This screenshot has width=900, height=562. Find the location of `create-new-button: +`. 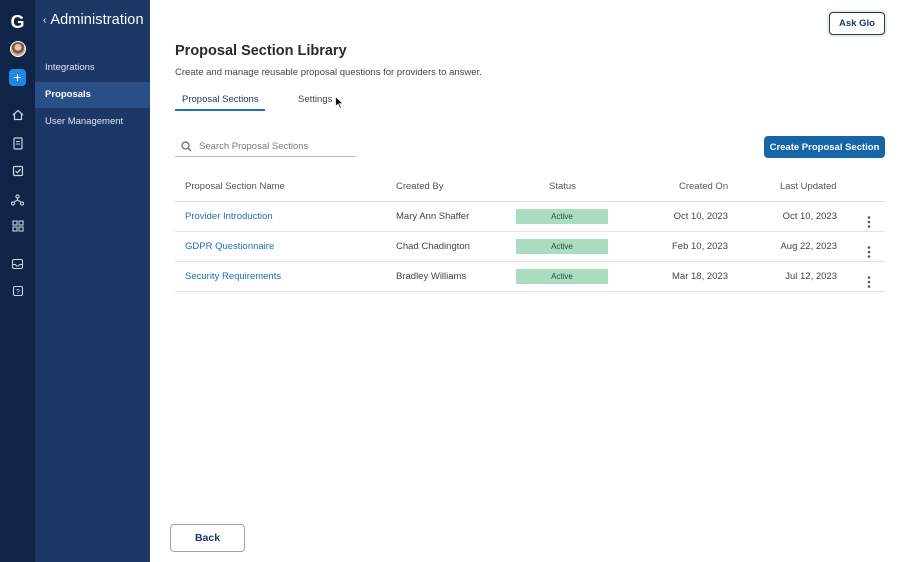

create-new-button: + is located at coordinates (17, 77).